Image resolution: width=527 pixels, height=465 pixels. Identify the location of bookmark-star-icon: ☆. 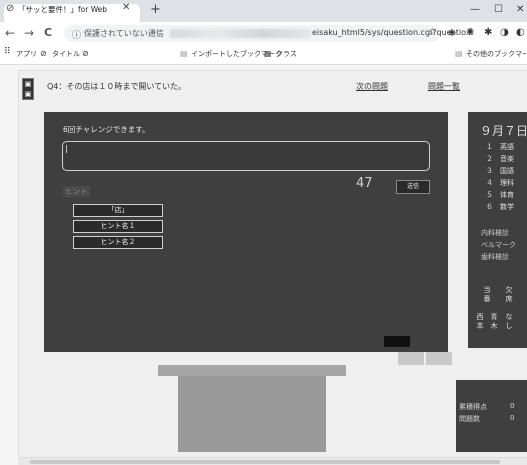
(432, 32).